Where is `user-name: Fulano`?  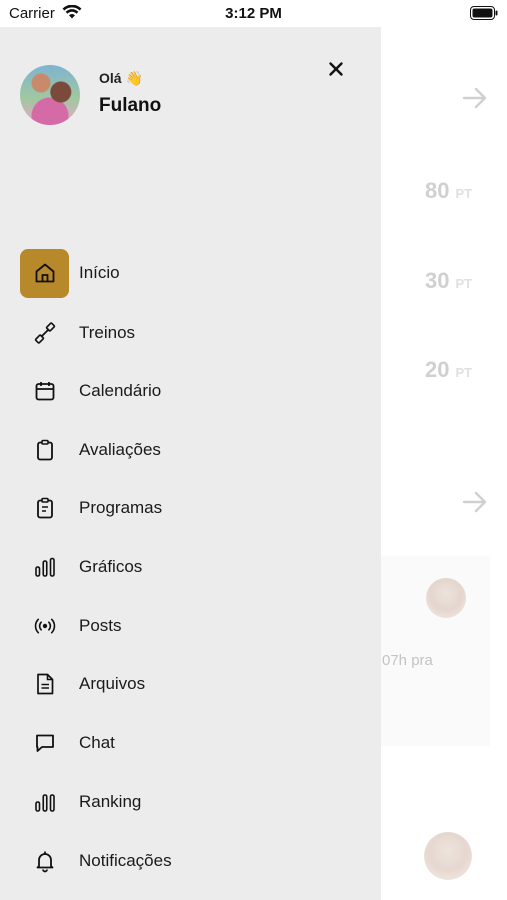
user-name: Fulano is located at coordinates (130, 105).